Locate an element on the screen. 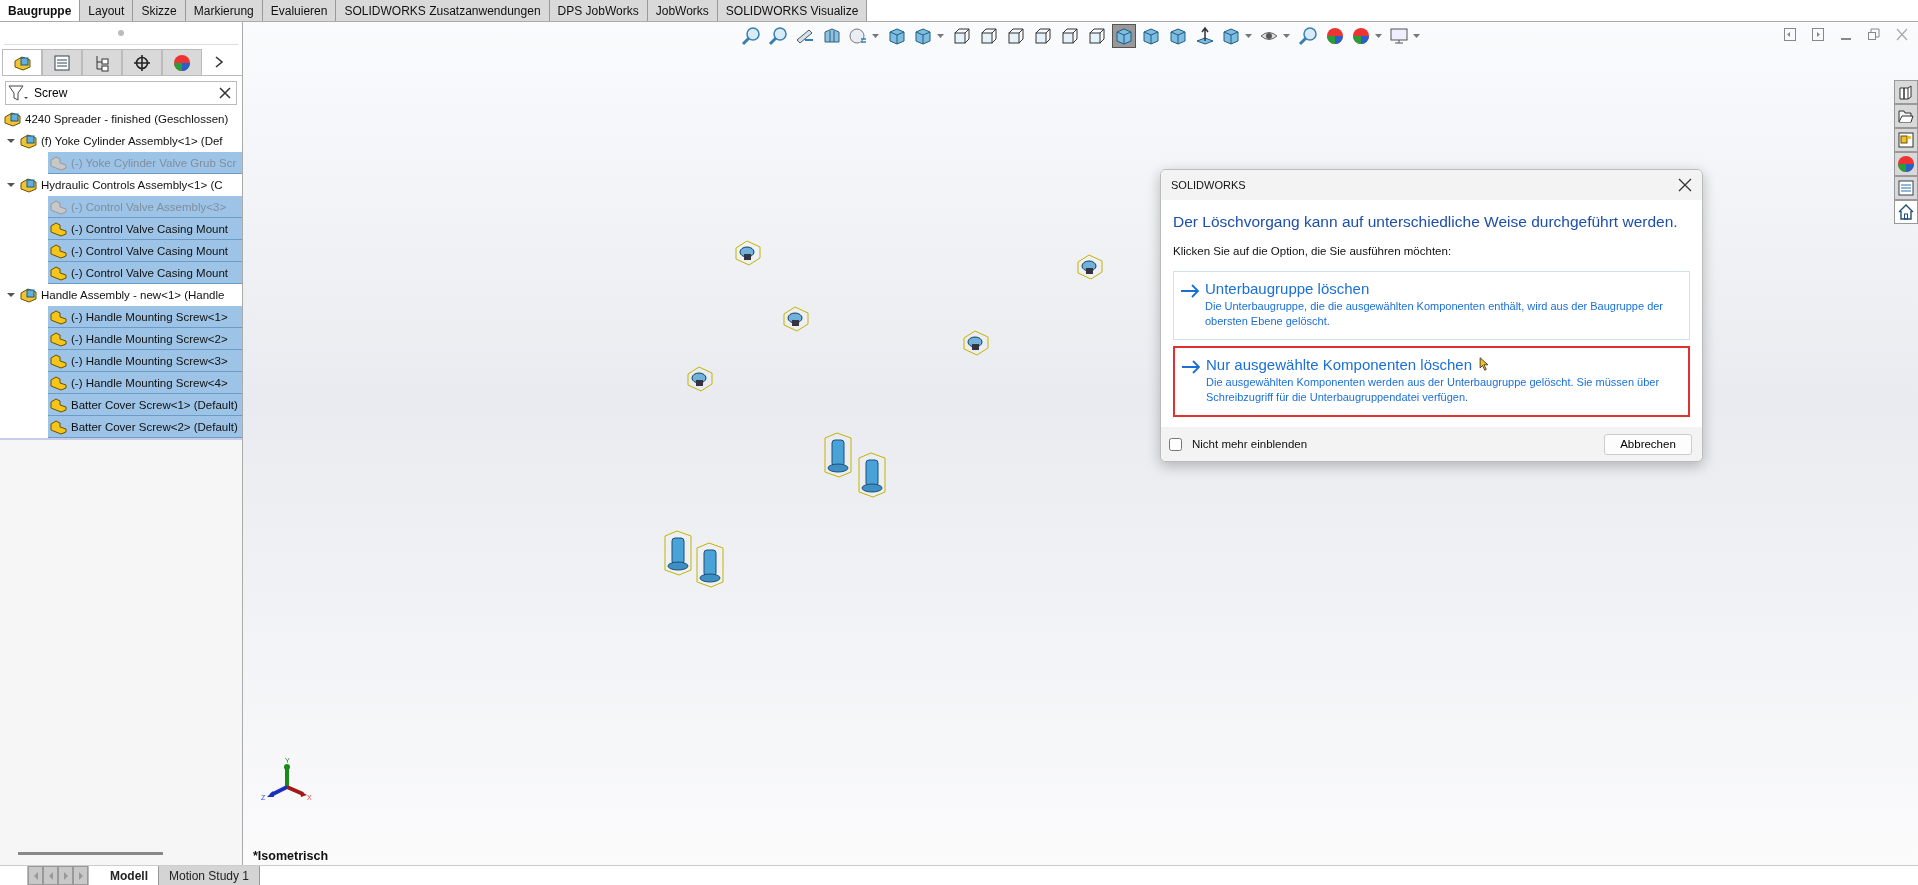  folder-icon is located at coordinates (1906, 116).